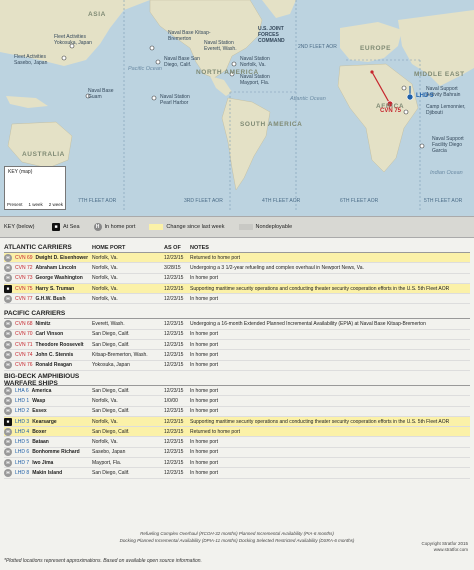 The height and width of the screenshot is (570, 474). I want to click on ship-name: Harry S. Truman, so click(55, 288).